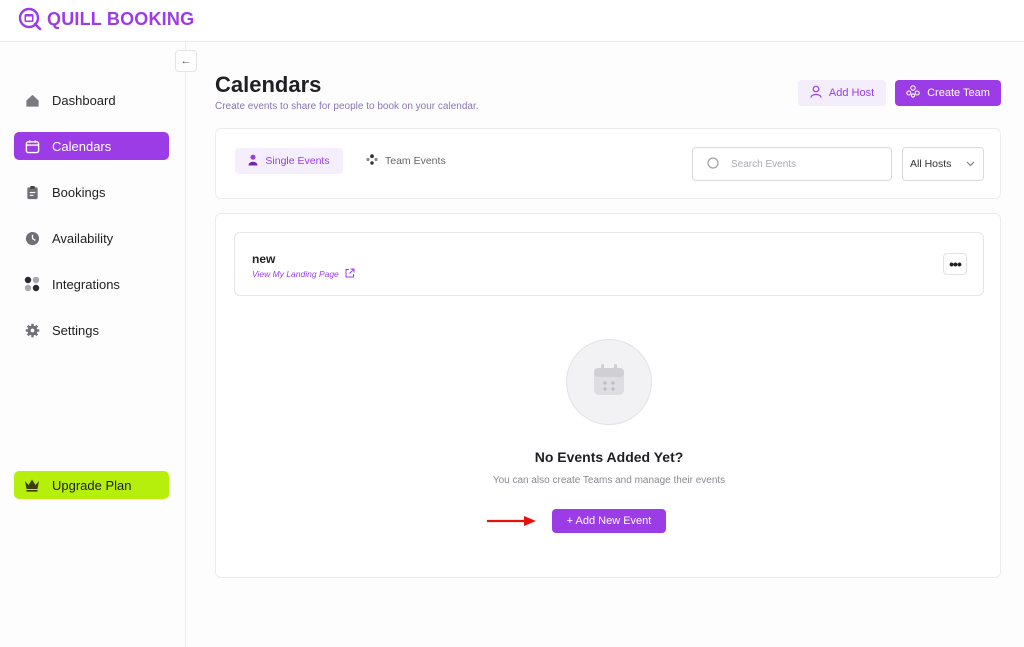 This screenshot has height=647, width=1024. I want to click on empty-state-title: No Events Added Yet?, so click(609, 457).